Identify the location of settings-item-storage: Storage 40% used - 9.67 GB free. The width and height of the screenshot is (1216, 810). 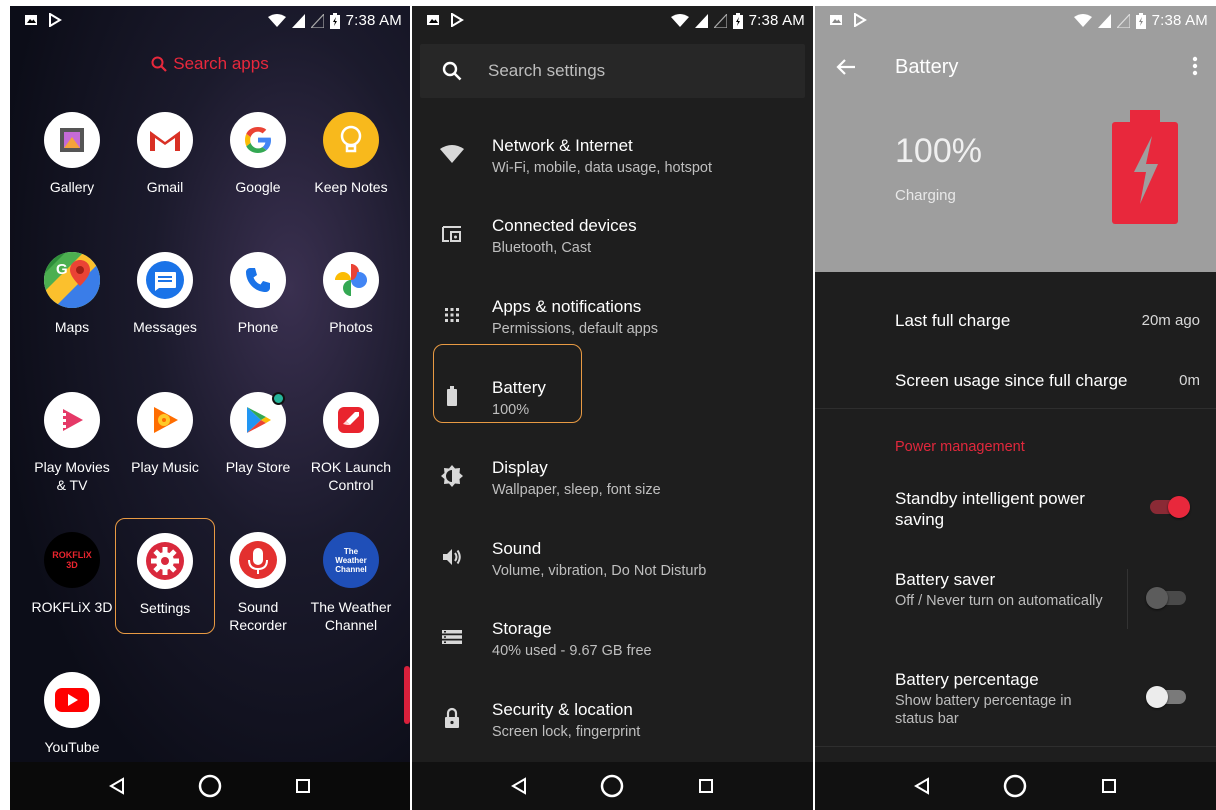
(612, 639).